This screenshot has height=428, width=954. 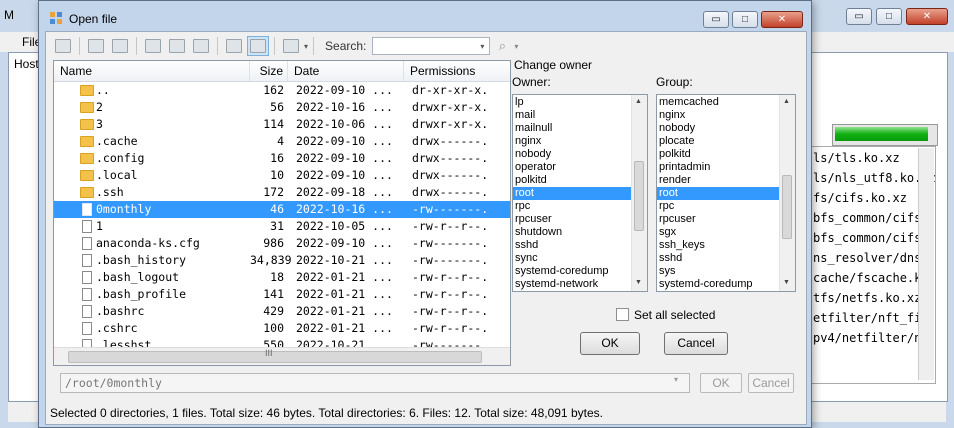 What do you see at coordinates (574, 245) in the screenshot?
I see `owner-list-item: sshd` at bounding box center [574, 245].